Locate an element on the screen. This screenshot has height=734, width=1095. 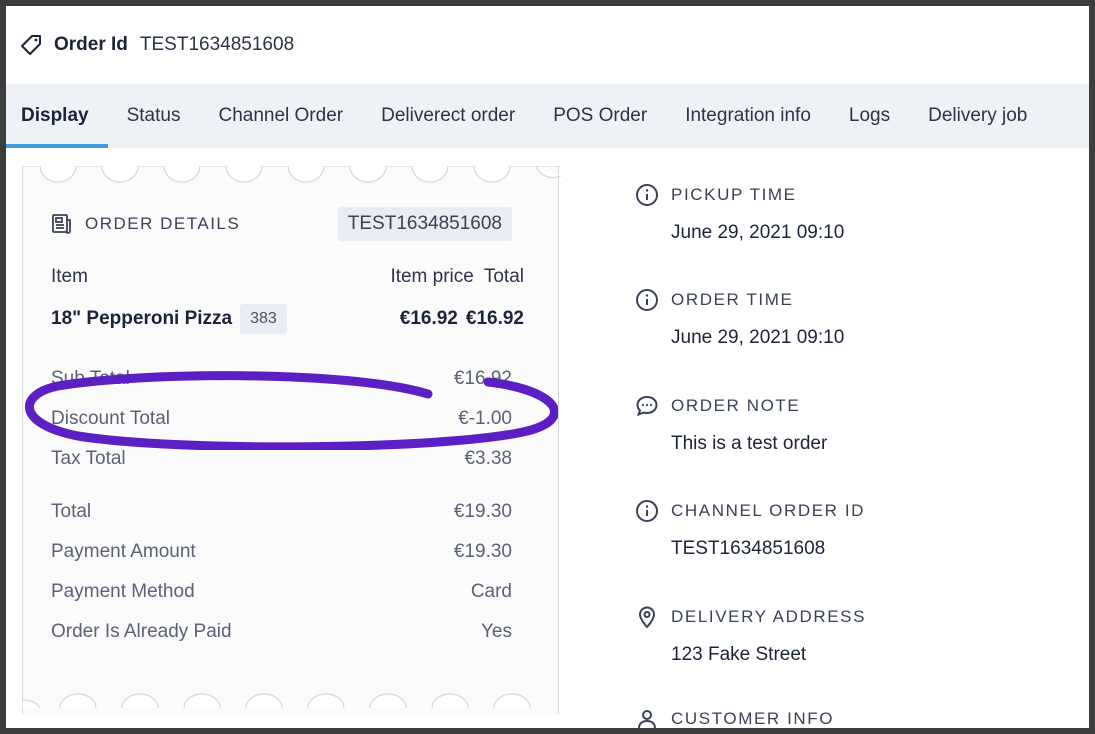
tax-total-value: €3.38 is located at coordinates (488, 458).